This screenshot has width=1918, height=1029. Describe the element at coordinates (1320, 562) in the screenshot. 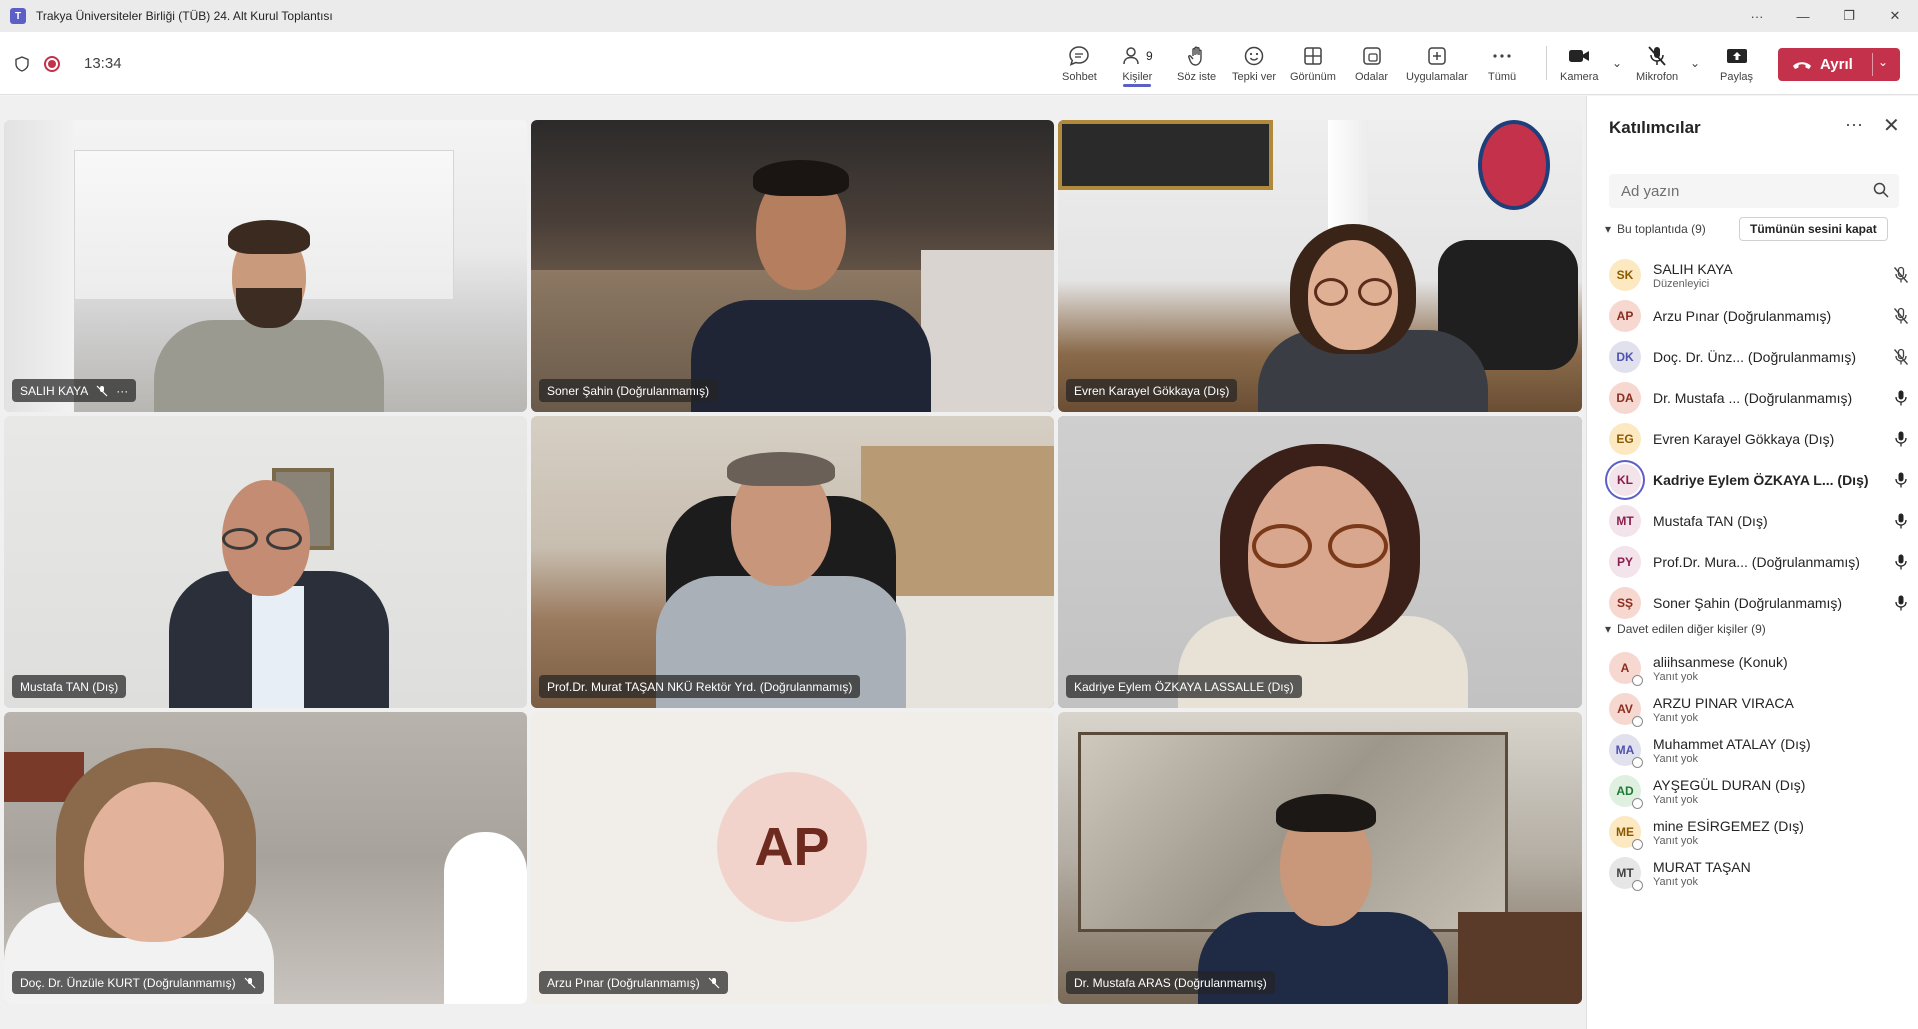

I see `video-tile-active-speaker: Kadriye Eylem ÖZKAYA LASSALLE (Dış)` at that location.